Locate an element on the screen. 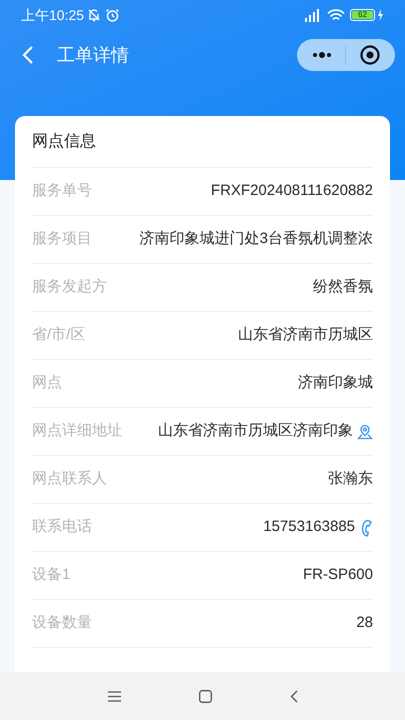 The height and width of the screenshot is (720, 405). field-label: 网点 is located at coordinates (47, 383).